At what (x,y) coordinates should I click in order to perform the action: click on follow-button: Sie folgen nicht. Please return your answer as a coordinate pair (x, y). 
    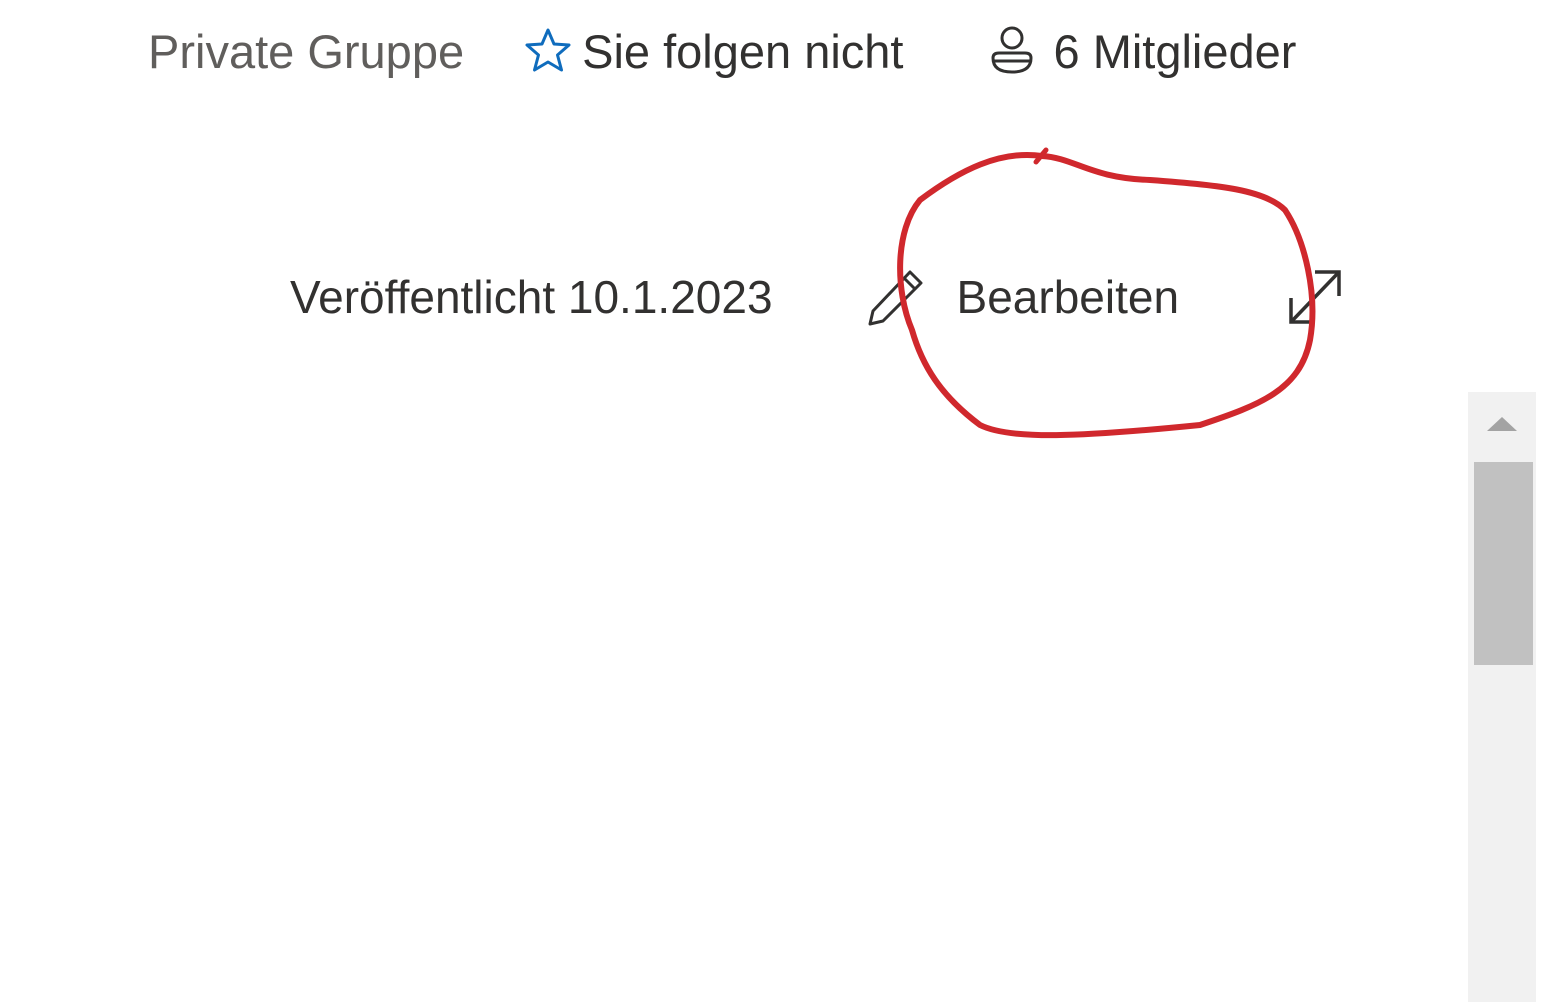
    Looking at the image, I should click on (713, 51).